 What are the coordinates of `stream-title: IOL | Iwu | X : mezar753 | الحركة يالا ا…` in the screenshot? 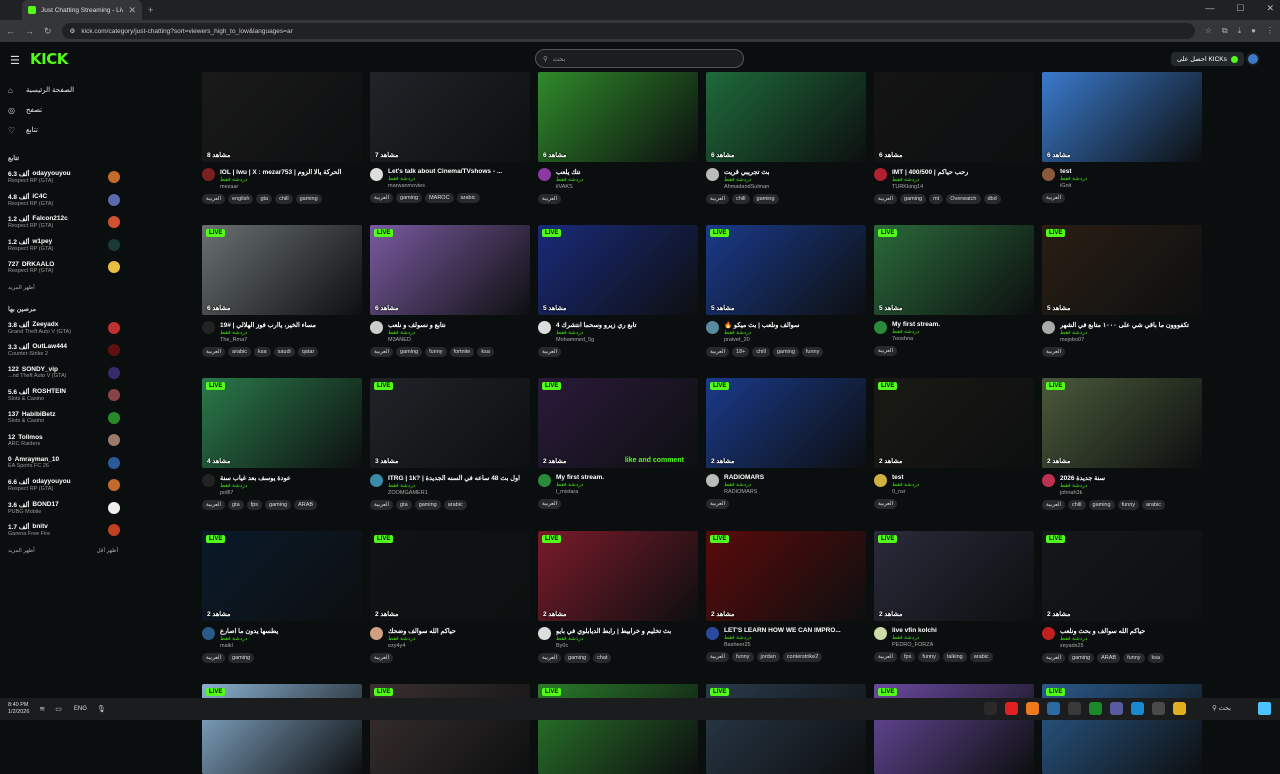 It's located at (290, 172).